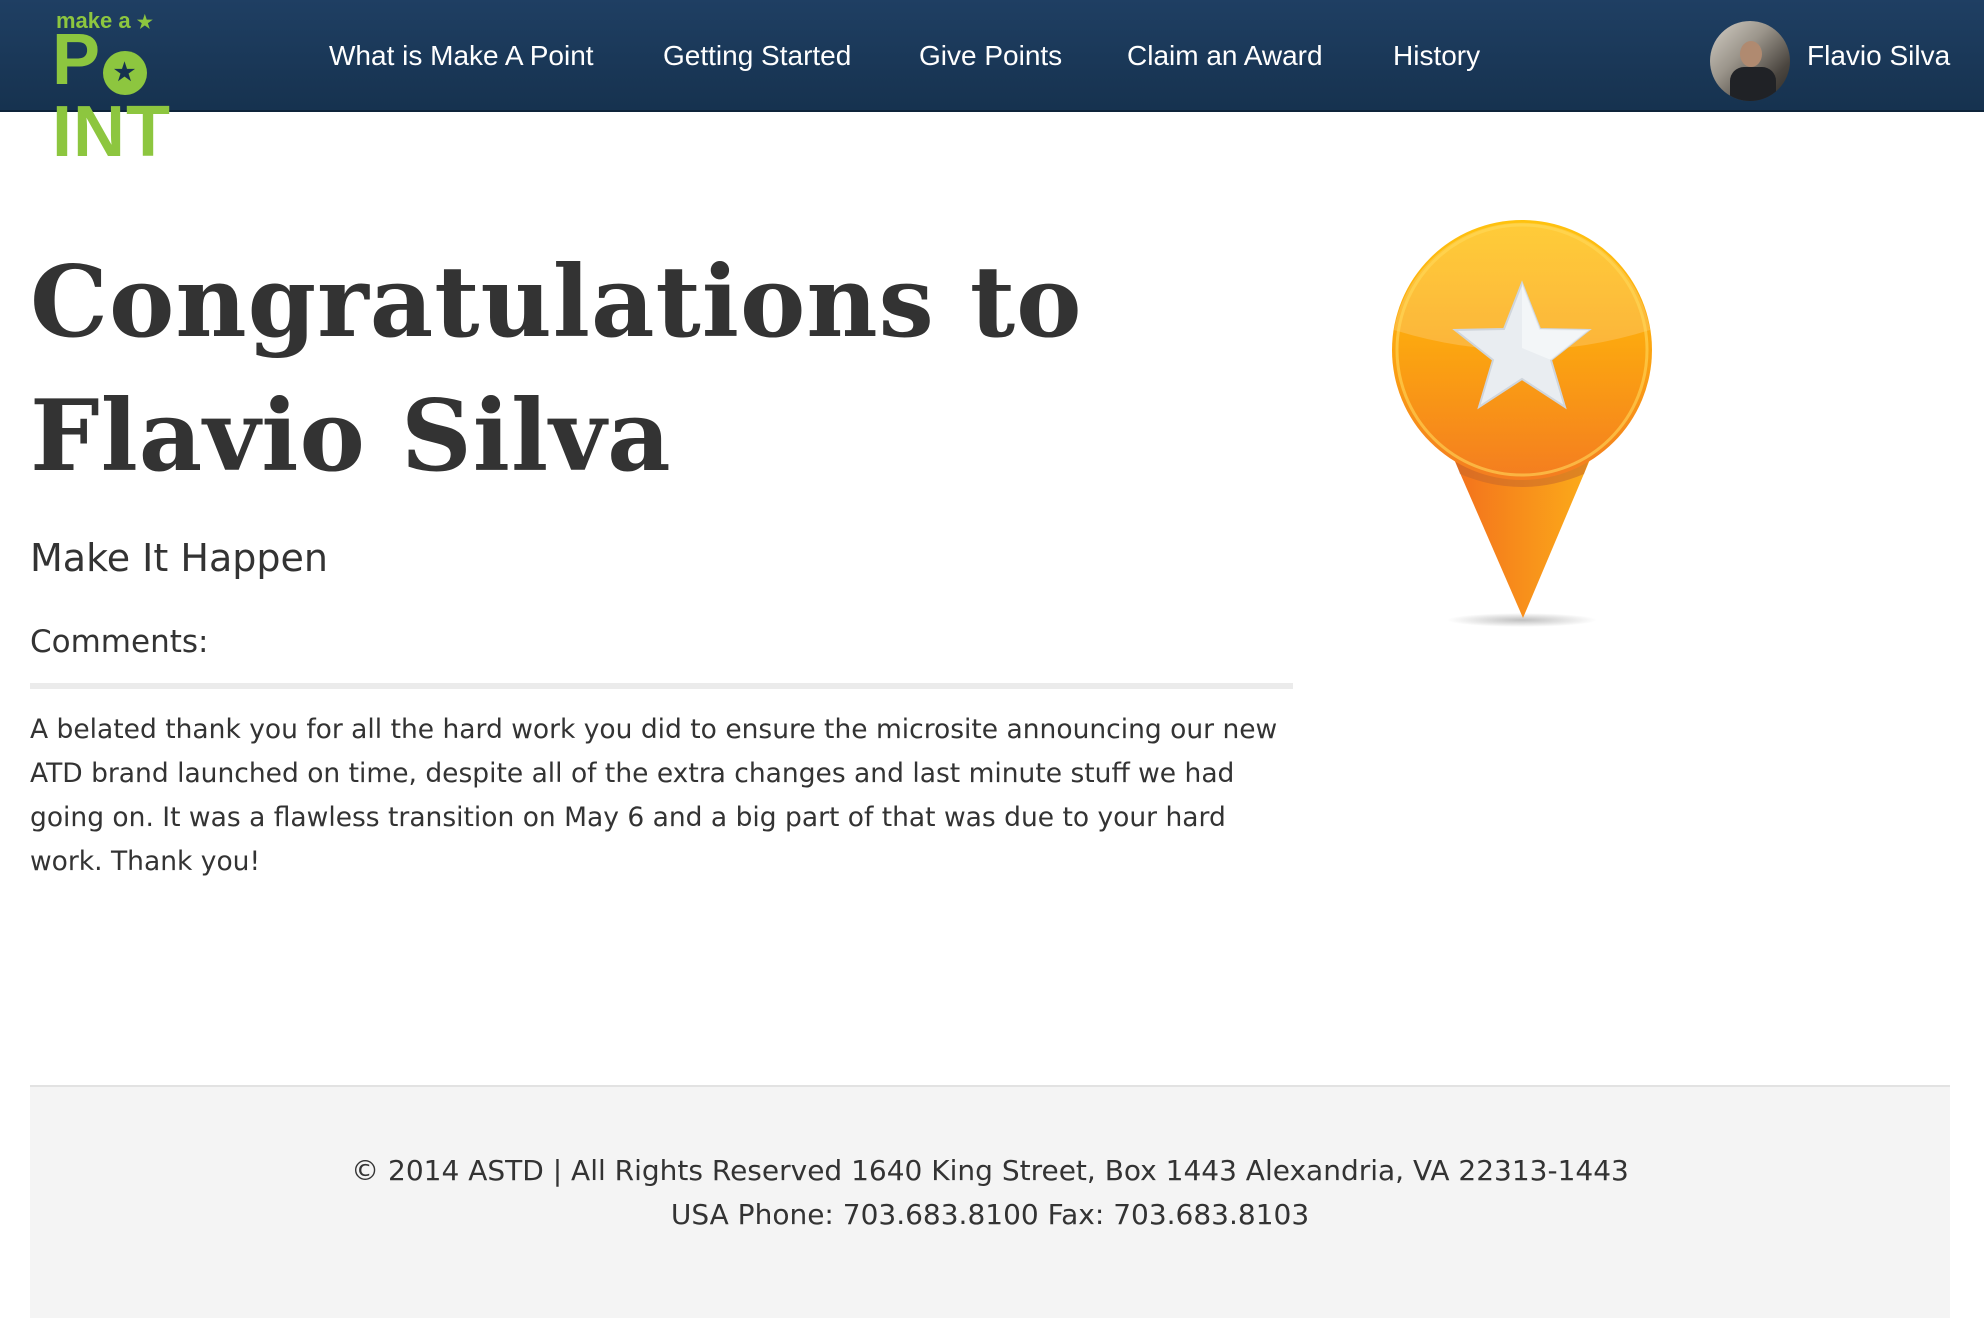 Image resolution: width=1984 pixels, height=1318 pixels. Describe the element at coordinates (990, 56) in the screenshot. I see `nav-give-points: Give Points` at that location.